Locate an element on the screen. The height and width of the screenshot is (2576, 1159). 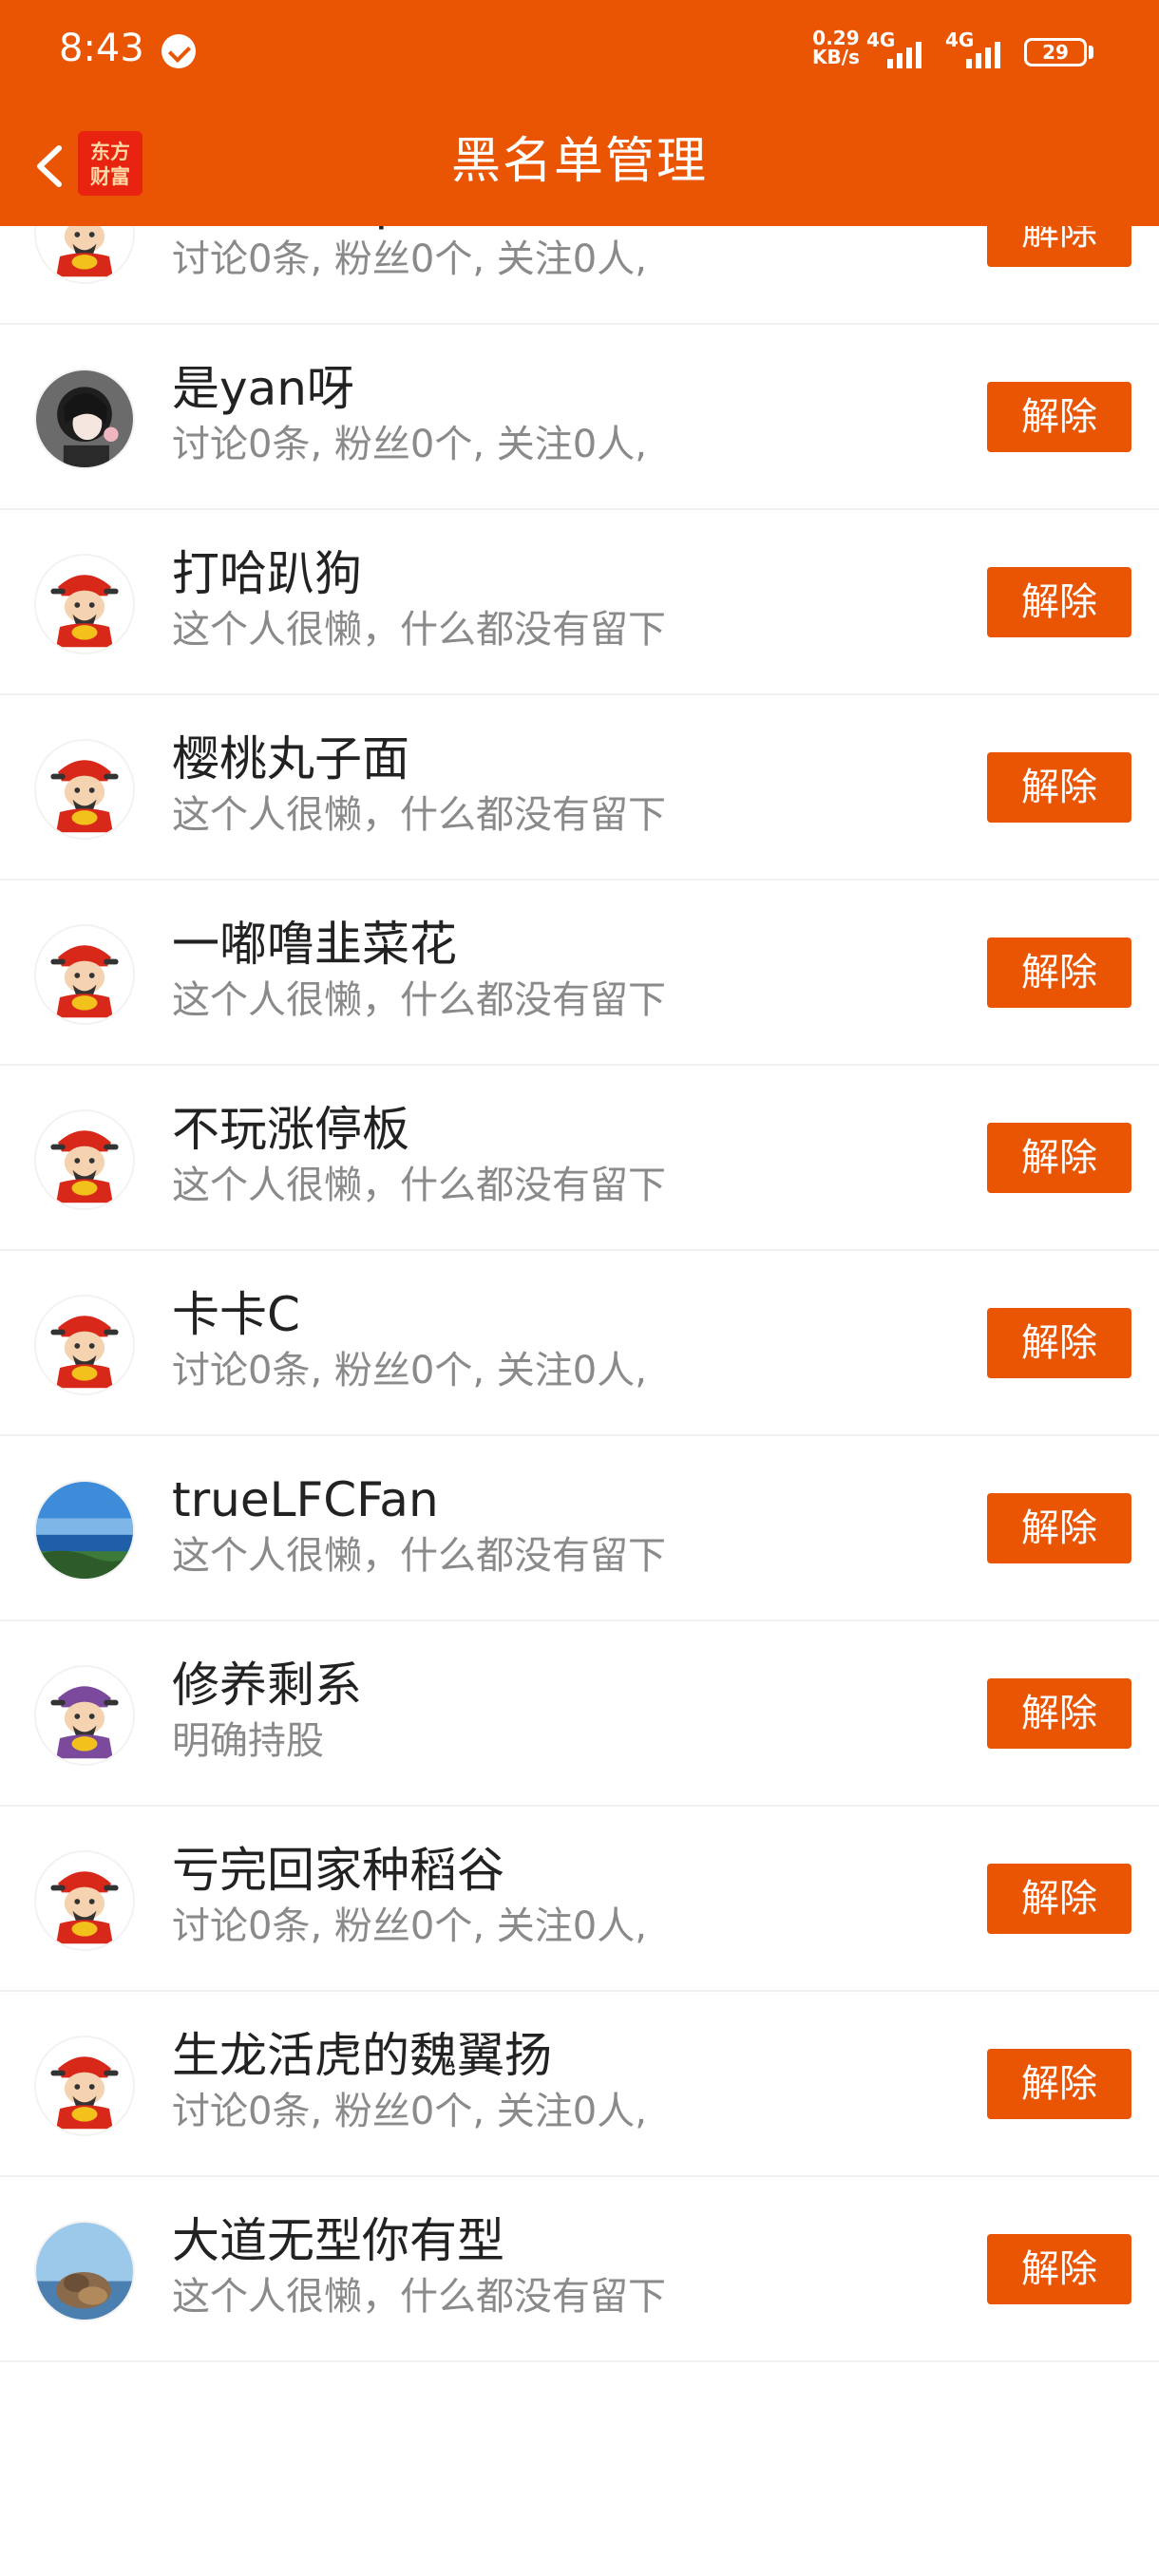
user-name: 打哈趴狗 is located at coordinates (267, 573).